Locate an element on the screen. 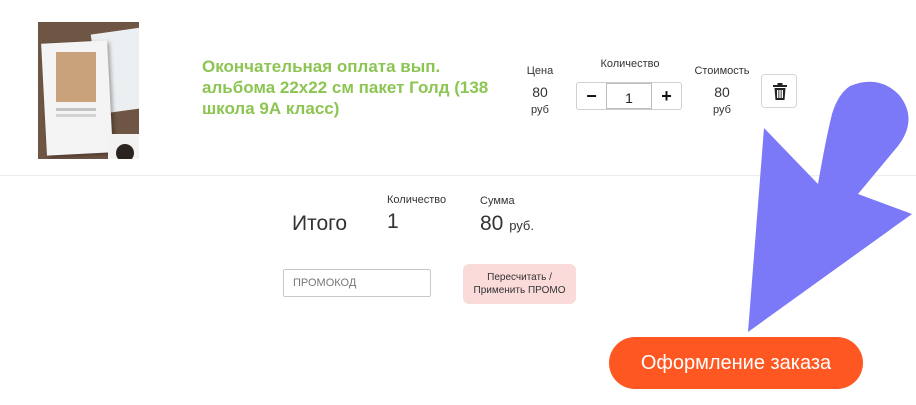  quantity-stepper: − 1 + is located at coordinates (629, 96).